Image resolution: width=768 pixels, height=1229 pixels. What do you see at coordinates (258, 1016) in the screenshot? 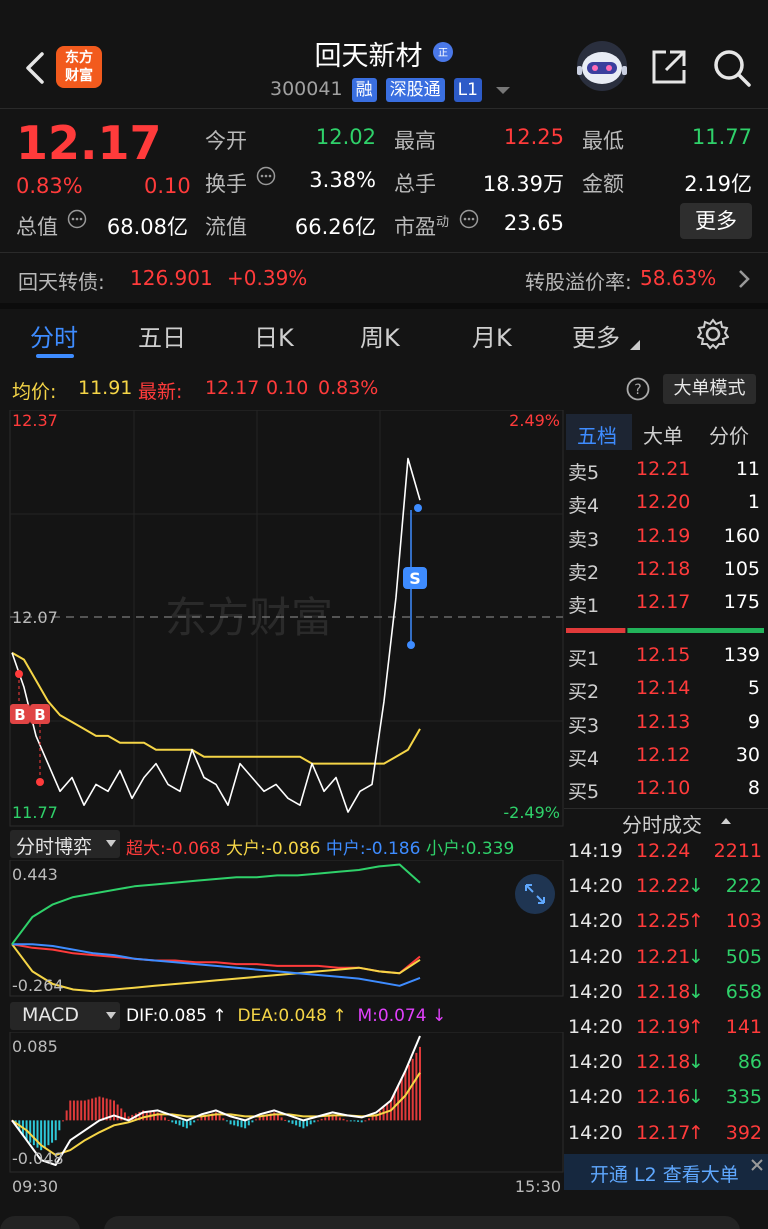
I see `dea-label: DEA:` at bounding box center [258, 1016].